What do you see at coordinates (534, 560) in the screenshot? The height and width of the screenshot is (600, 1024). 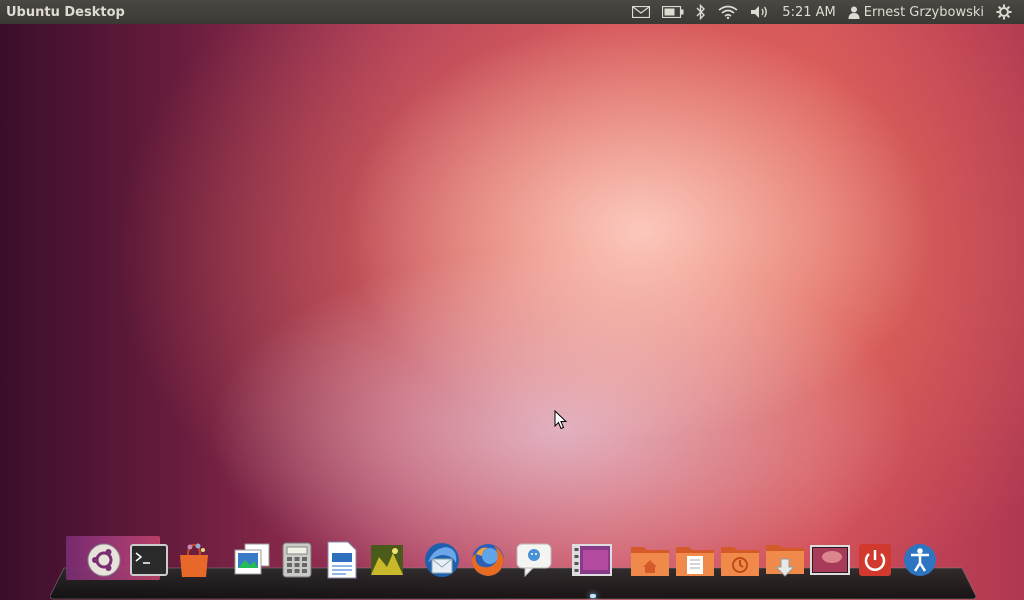 I see `chat-icon` at bounding box center [534, 560].